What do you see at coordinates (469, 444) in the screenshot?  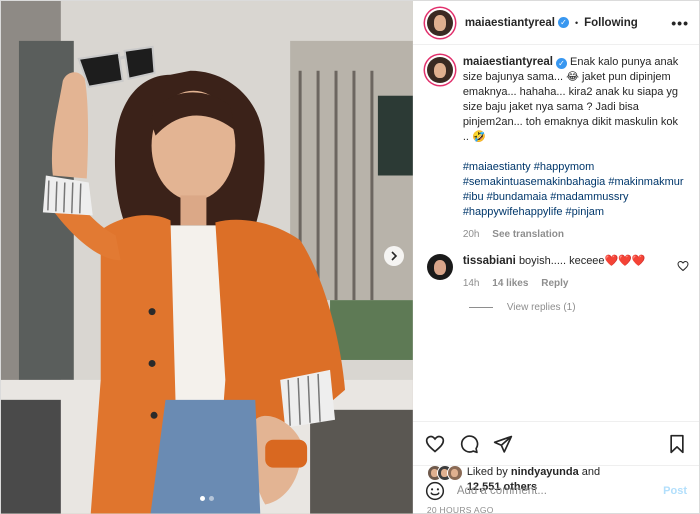 I see `comment-icon` at bounding box center [469, 444].